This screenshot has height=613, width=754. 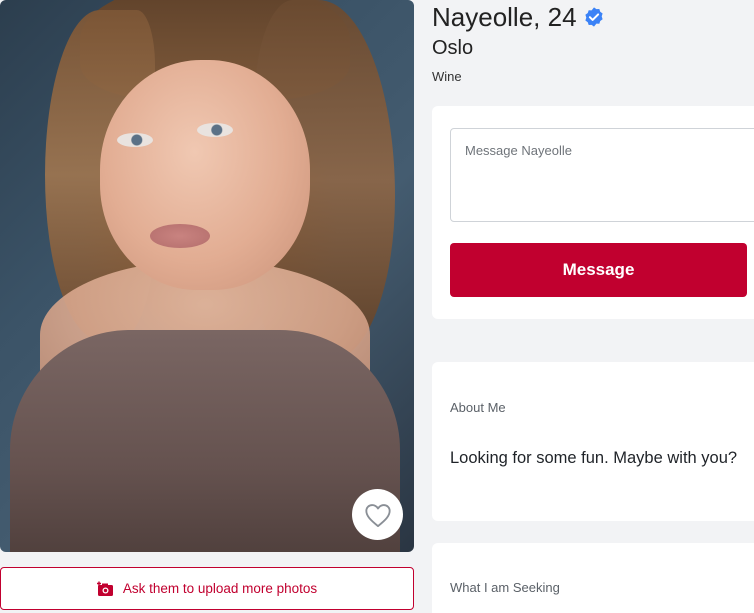 I want to click on favorite-button, so click(x=377, y=514).